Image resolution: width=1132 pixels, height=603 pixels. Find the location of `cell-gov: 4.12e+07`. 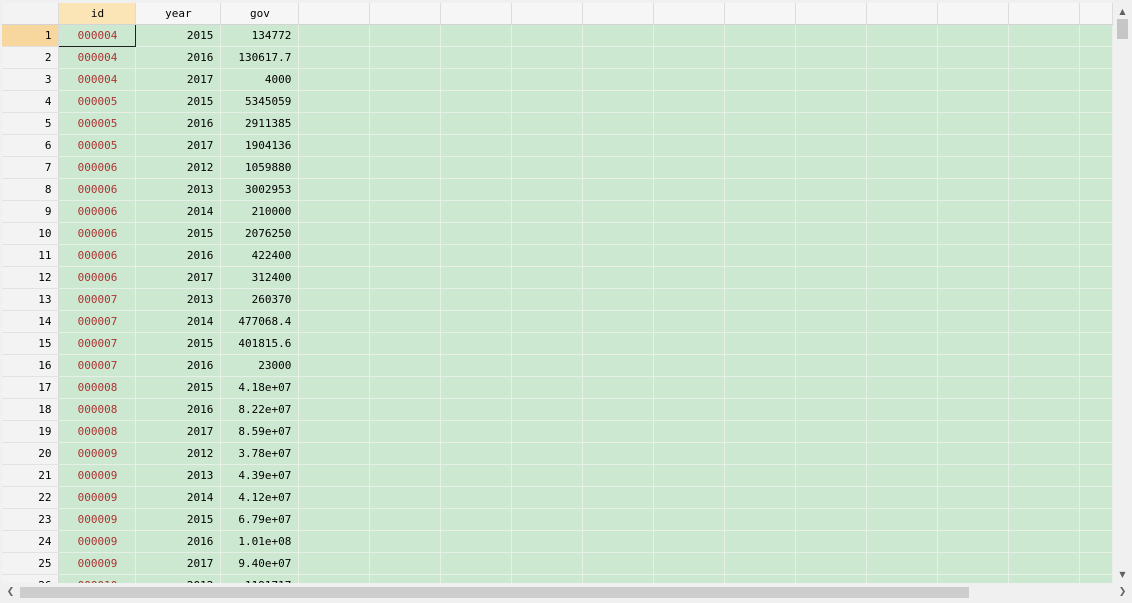

cell-gov: 4.12e+07 is located at coordinates (260, 497).